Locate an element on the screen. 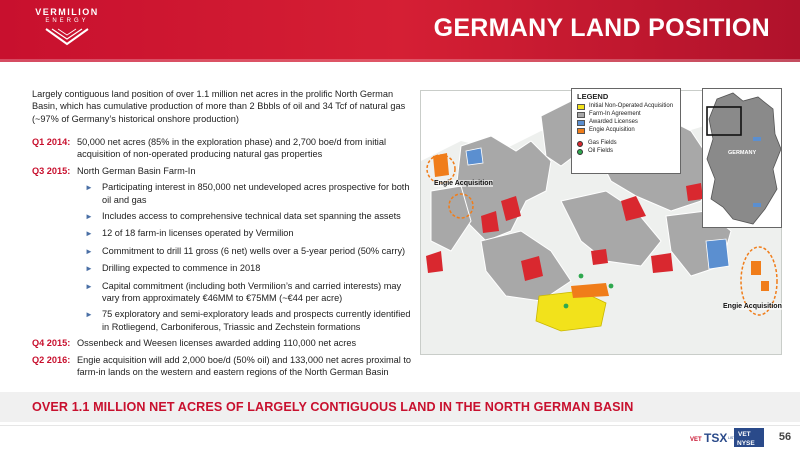 This screenshot has width=800, height=454. oil-field-icon is located at coordinates (580, 152).